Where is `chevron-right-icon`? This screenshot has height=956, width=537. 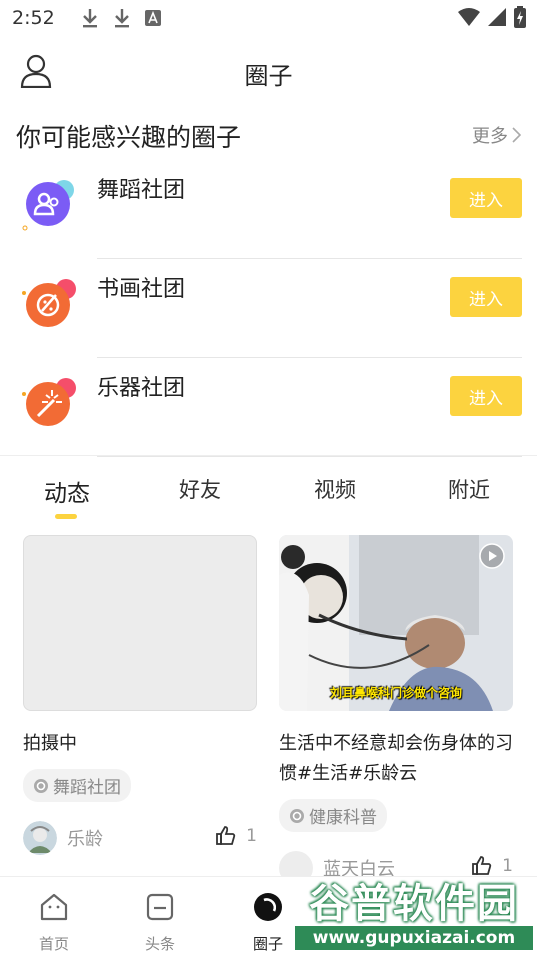
chevron-right-icon is located at coordinates (516, 135).